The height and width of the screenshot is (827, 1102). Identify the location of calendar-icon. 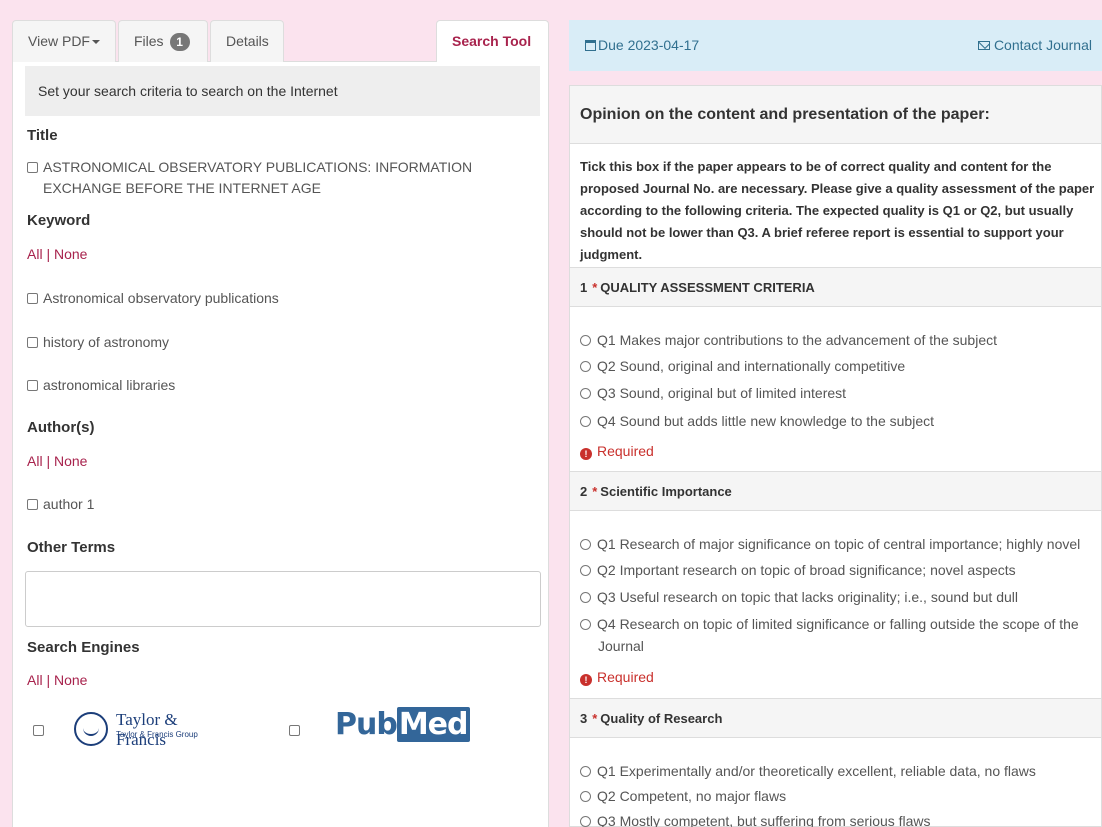
(590, 45).